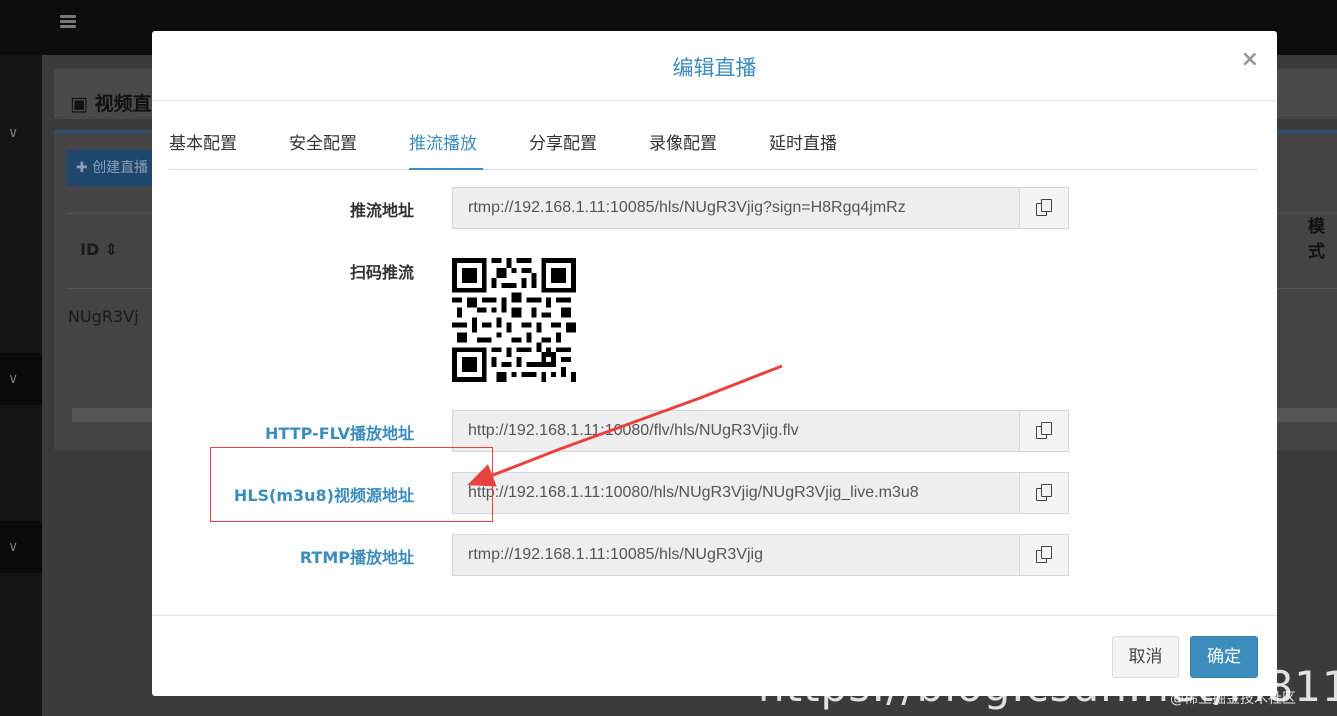 This screenshot has width=1337, height=716. I want to click on cancel-button: 取消, so click(1145, 657).